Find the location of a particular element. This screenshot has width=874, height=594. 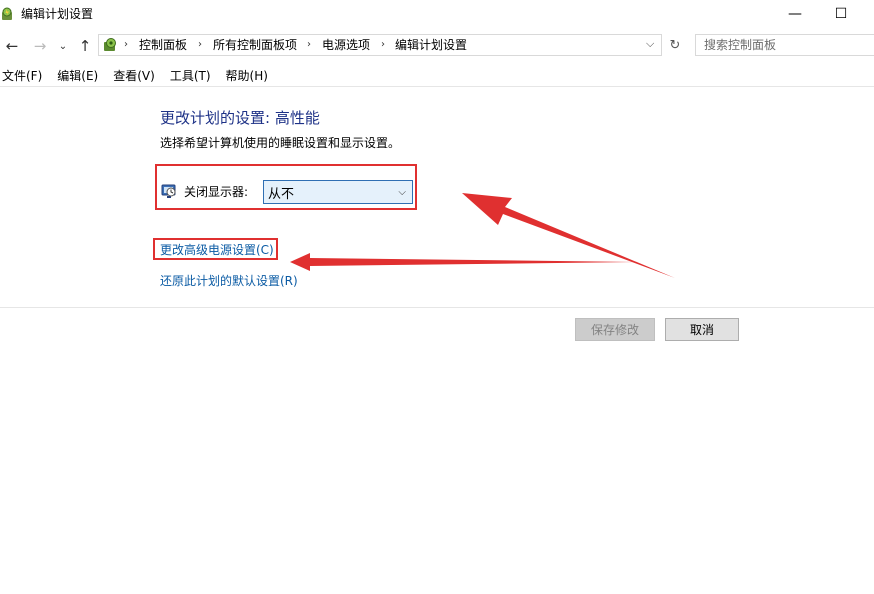

display-off-label: 关闭显示器: is located at coordinates (216, 192).